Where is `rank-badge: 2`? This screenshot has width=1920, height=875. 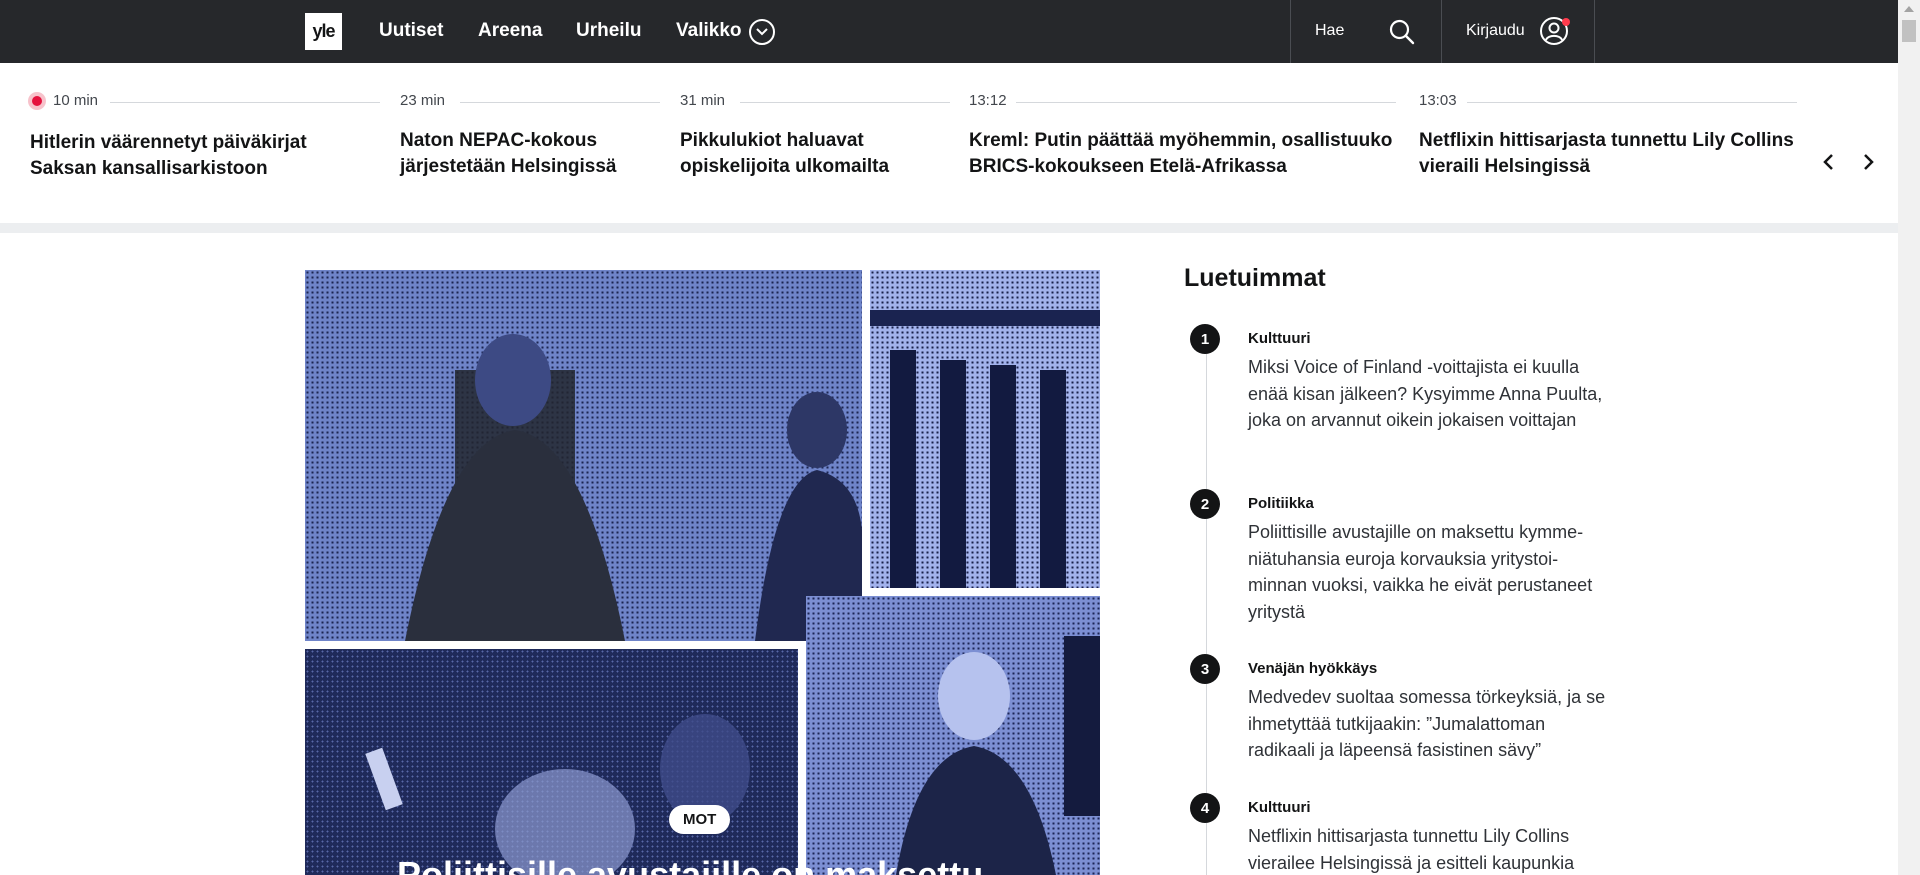
rank-badge: 2 is located at coordinates (1205, 504).